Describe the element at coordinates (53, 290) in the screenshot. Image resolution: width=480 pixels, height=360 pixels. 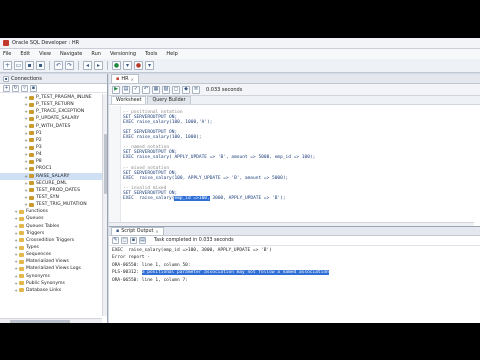
I see `tree-item: + Database Links` at that location.